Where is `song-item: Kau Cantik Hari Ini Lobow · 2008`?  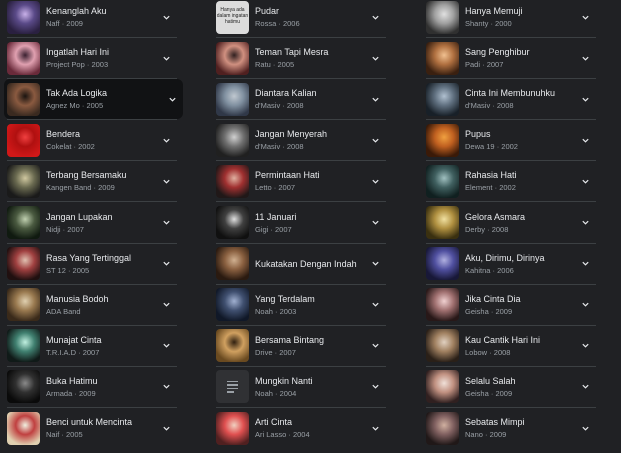 song-item: Kau Cantik Hari Ini Lobow · 2008 is located at coordinates (511, 346).